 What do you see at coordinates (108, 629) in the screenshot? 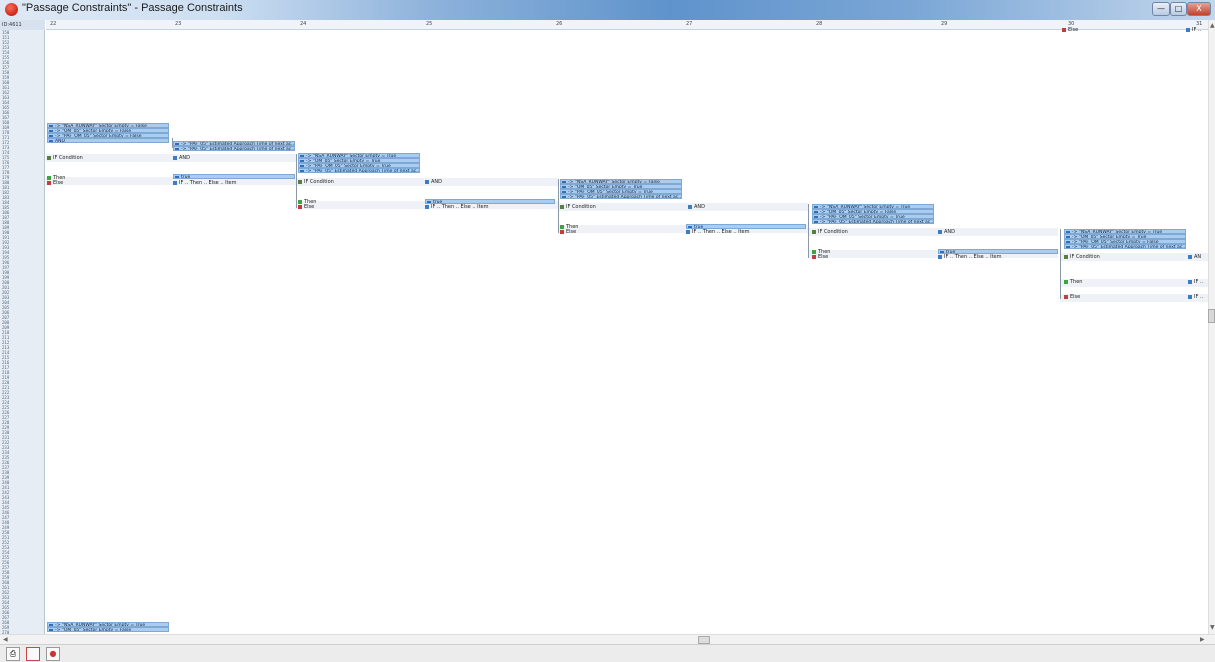
I see `condition-box: -> "OM_05" Sector Empty = False` at bounding box center [108, 629].